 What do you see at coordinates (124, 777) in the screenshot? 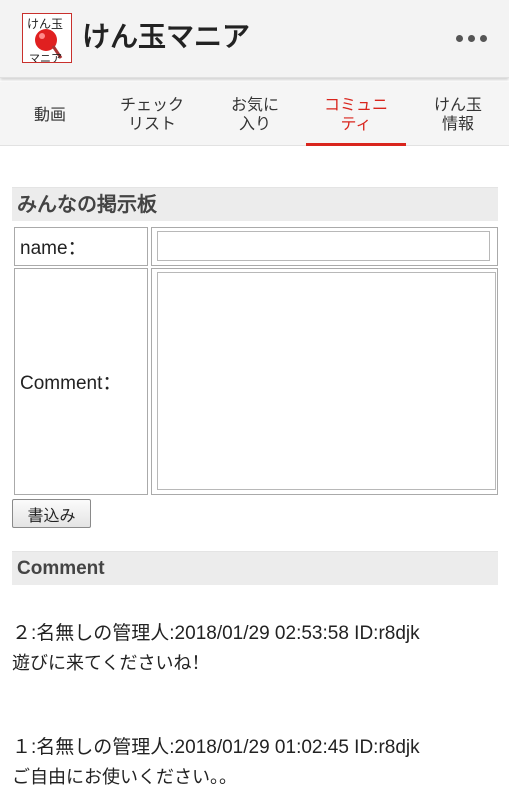
I see `comment-body: ご自由にお使いください。。` at bounding box center [124, 777].